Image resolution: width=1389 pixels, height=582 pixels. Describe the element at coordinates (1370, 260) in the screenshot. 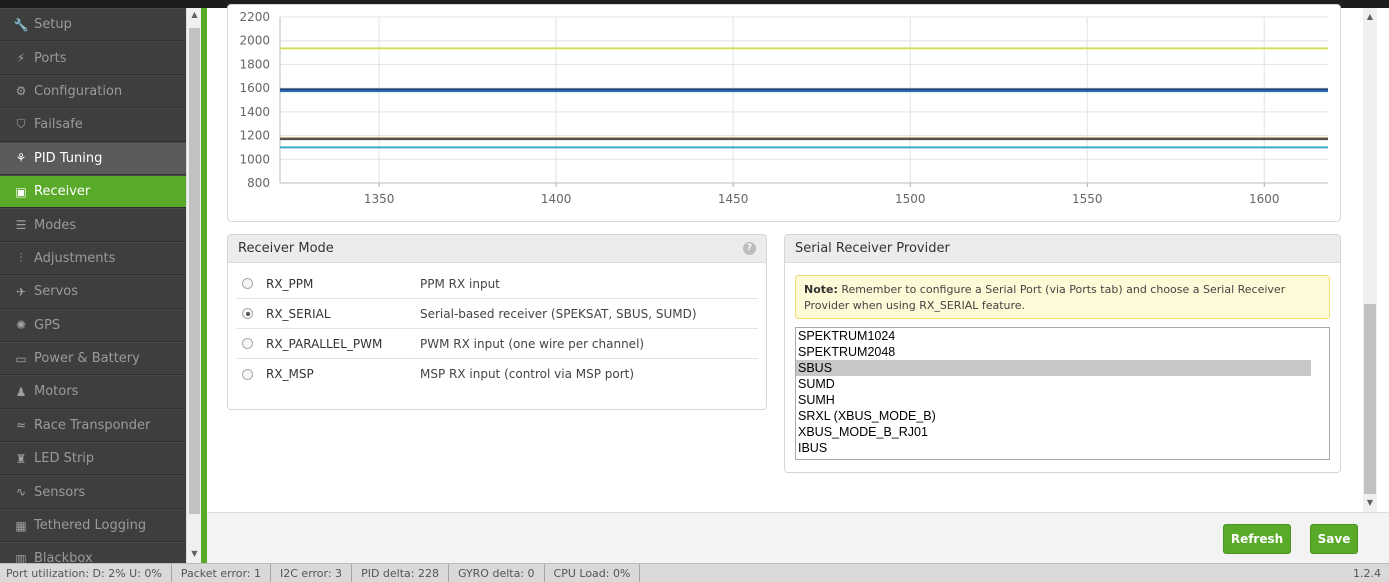

I see `main-scrollbar: ▲ ▼` at that location.